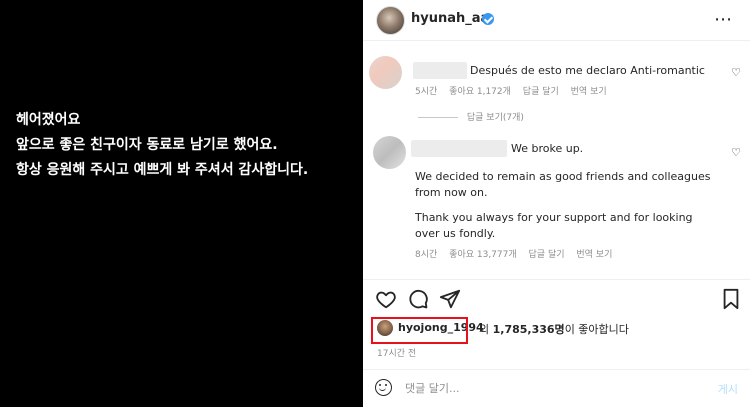  What do you see at coordinates (386, 299) in the screenshot?
I see `heart-icon` at bounding box center [386, 299].